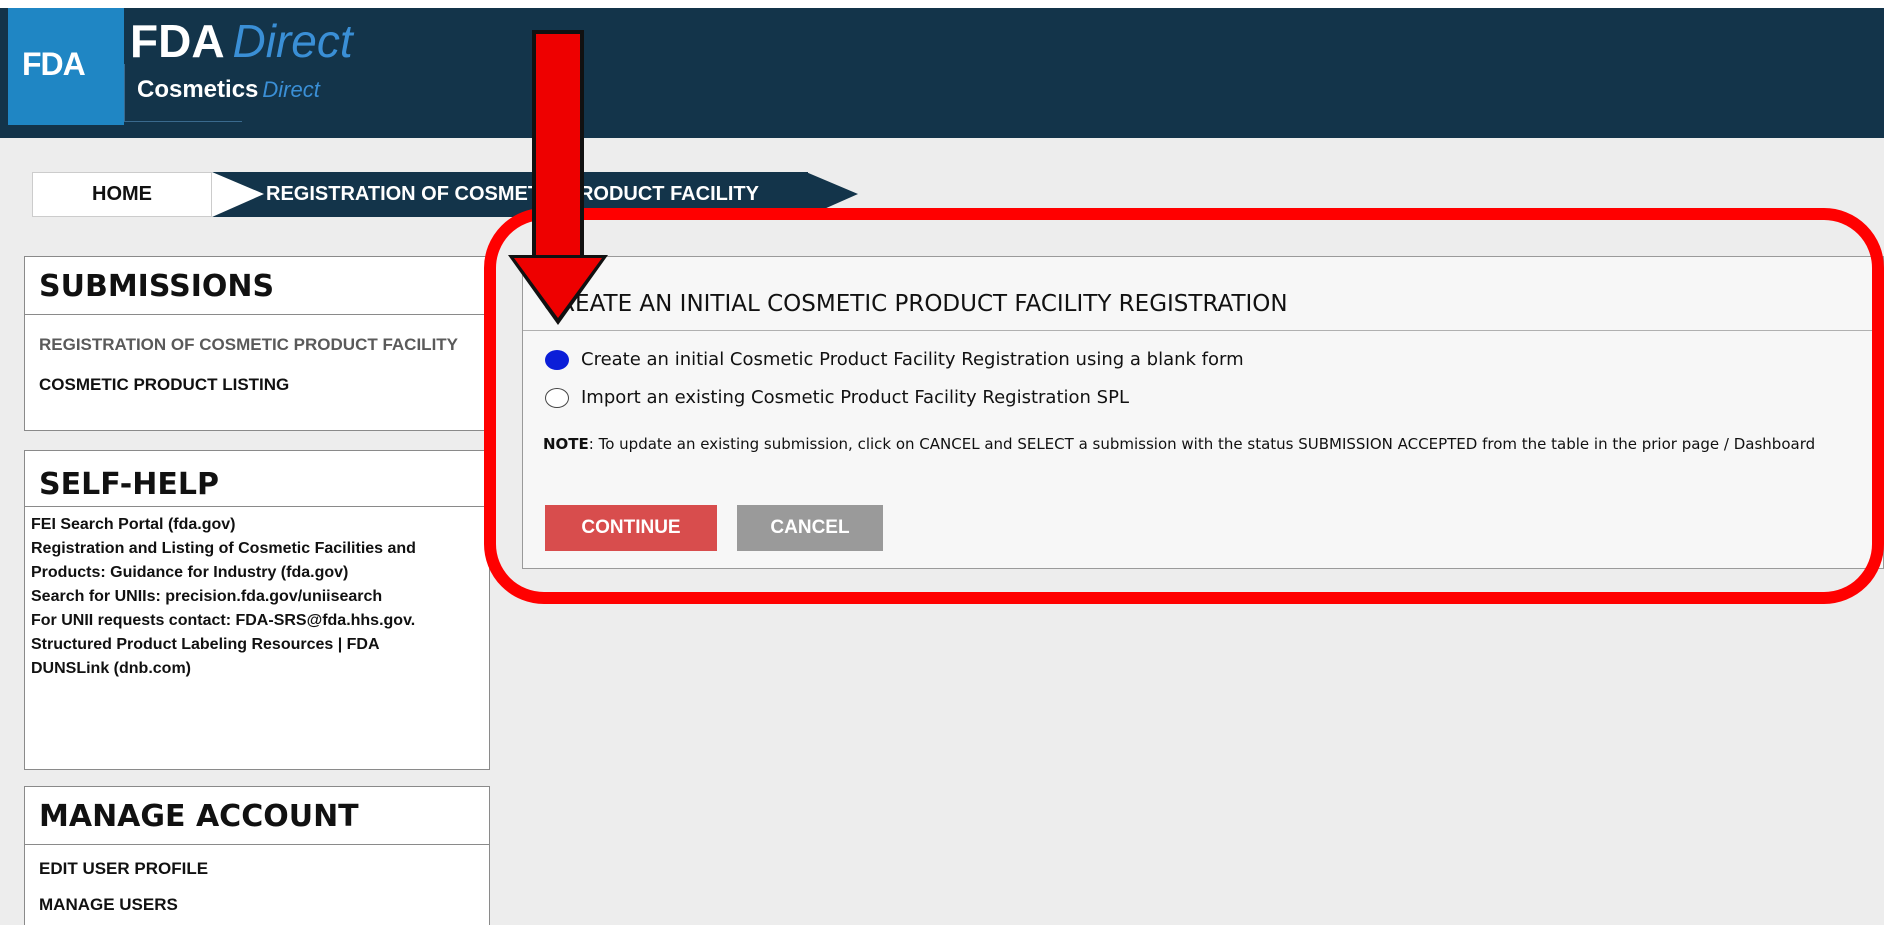  I want to click on cancel-button: CANCEL, so click(810, 528).